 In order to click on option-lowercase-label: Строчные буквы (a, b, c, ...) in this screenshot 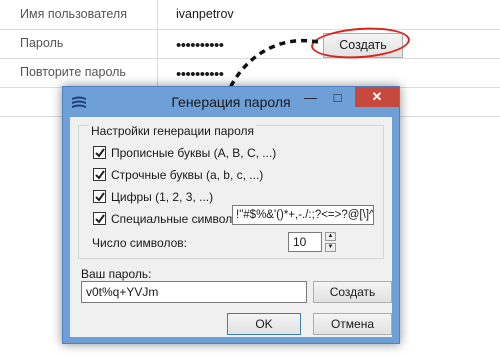, I will do `click(187, 175)`.